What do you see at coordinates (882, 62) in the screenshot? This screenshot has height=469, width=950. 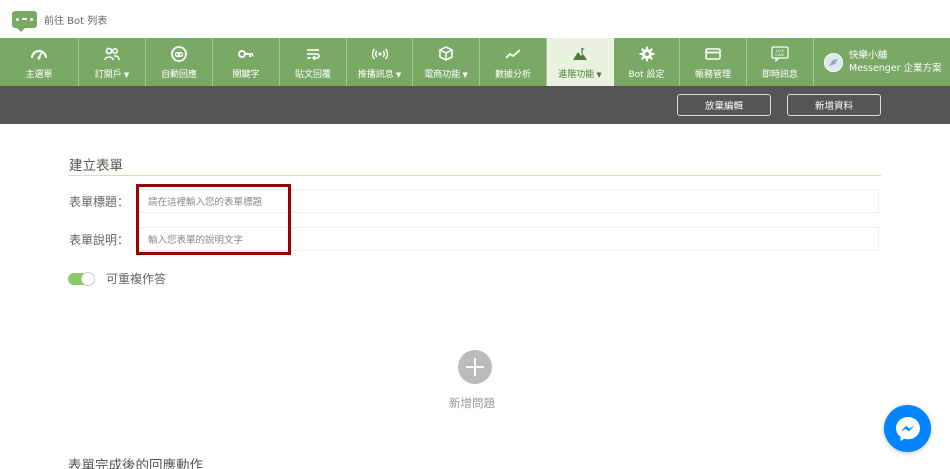 I see `profile-menu: 快樂小舖 Messenger 企業方案` at bounding box center [882, 62].